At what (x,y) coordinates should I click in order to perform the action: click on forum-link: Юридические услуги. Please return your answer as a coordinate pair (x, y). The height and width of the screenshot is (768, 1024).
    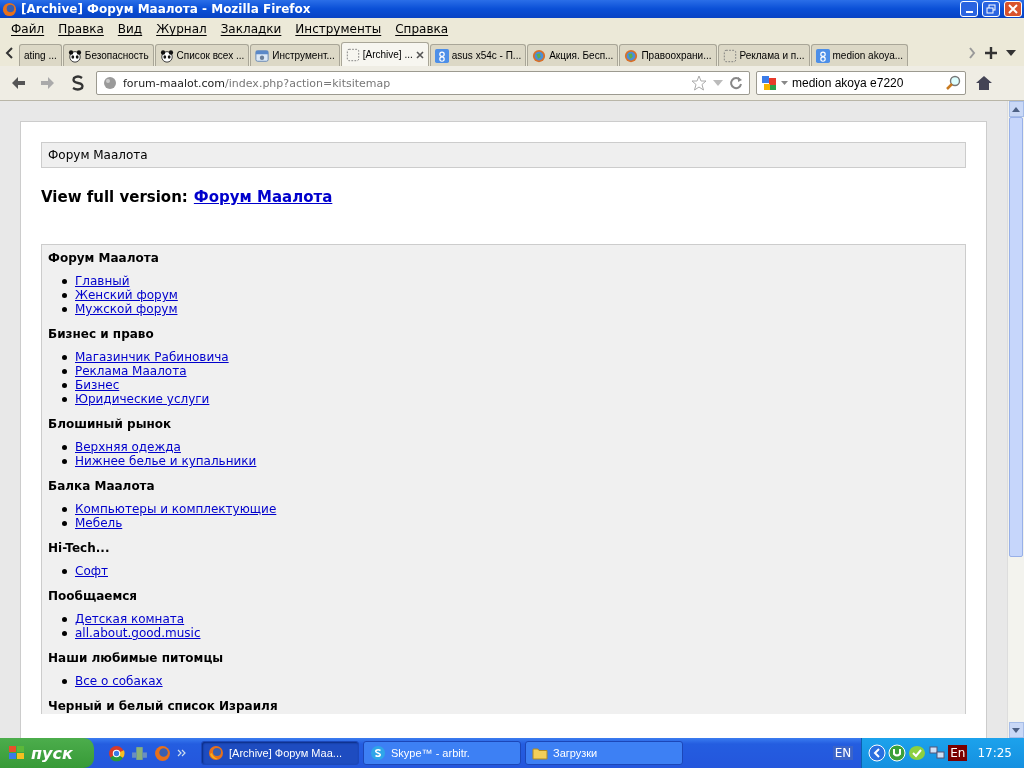
    Looking at the image, I should click on (142, 399).